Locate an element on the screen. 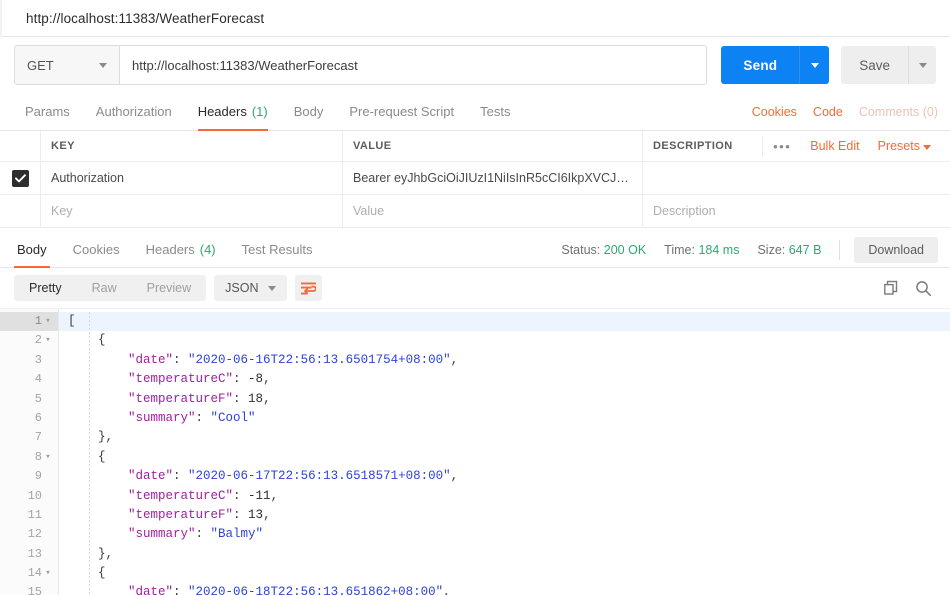 This screenshot has height=595, width=950. request-tab-title: http://localhost:11383/WeatherForecast is located at coordinates (133, 18).